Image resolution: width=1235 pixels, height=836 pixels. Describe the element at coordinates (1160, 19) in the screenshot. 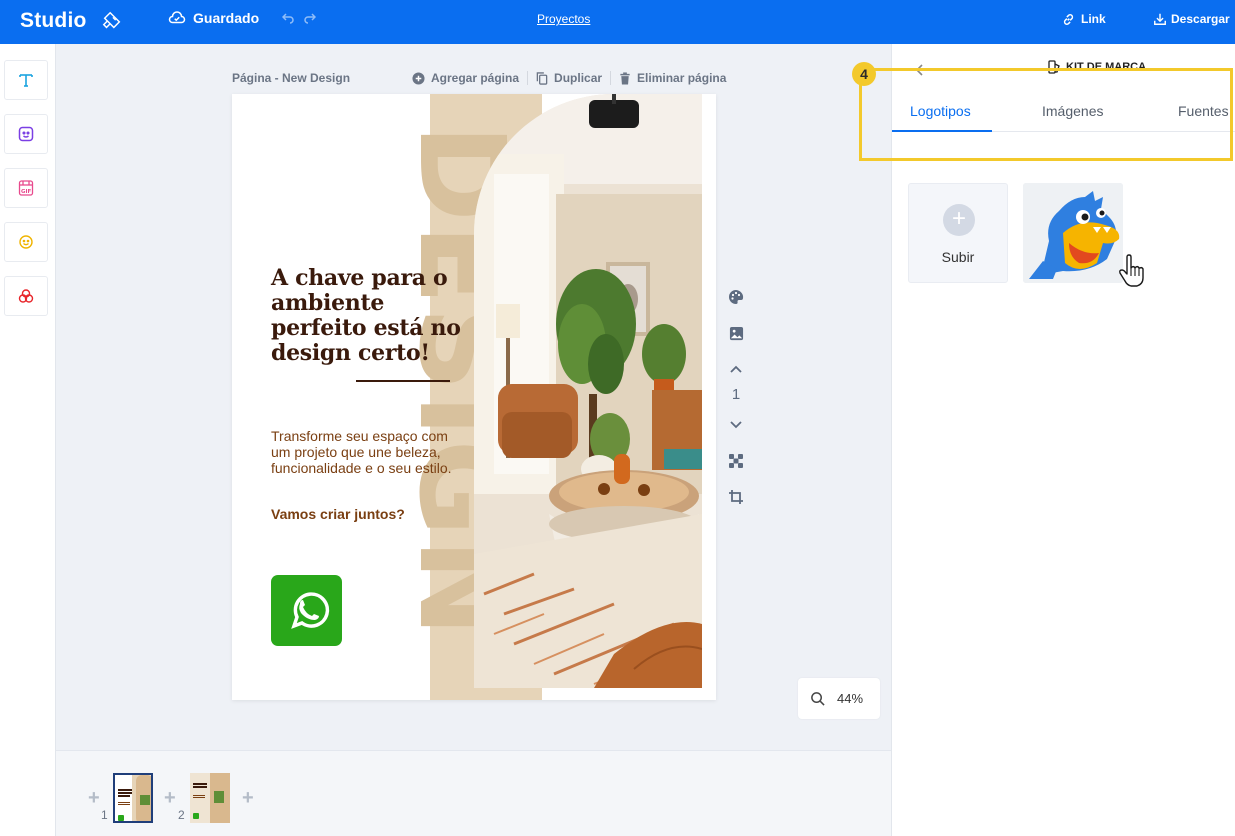

I see `download-icon` at that location.